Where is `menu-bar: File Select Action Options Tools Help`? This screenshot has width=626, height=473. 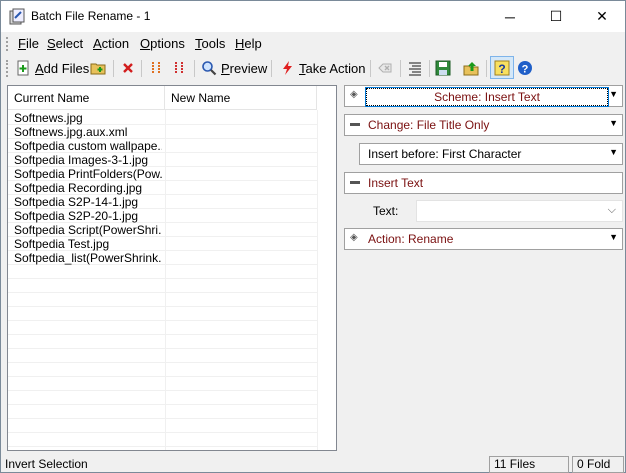 menu-bar: File Select Action Options Tools Help is located at coordinates (313, 43).